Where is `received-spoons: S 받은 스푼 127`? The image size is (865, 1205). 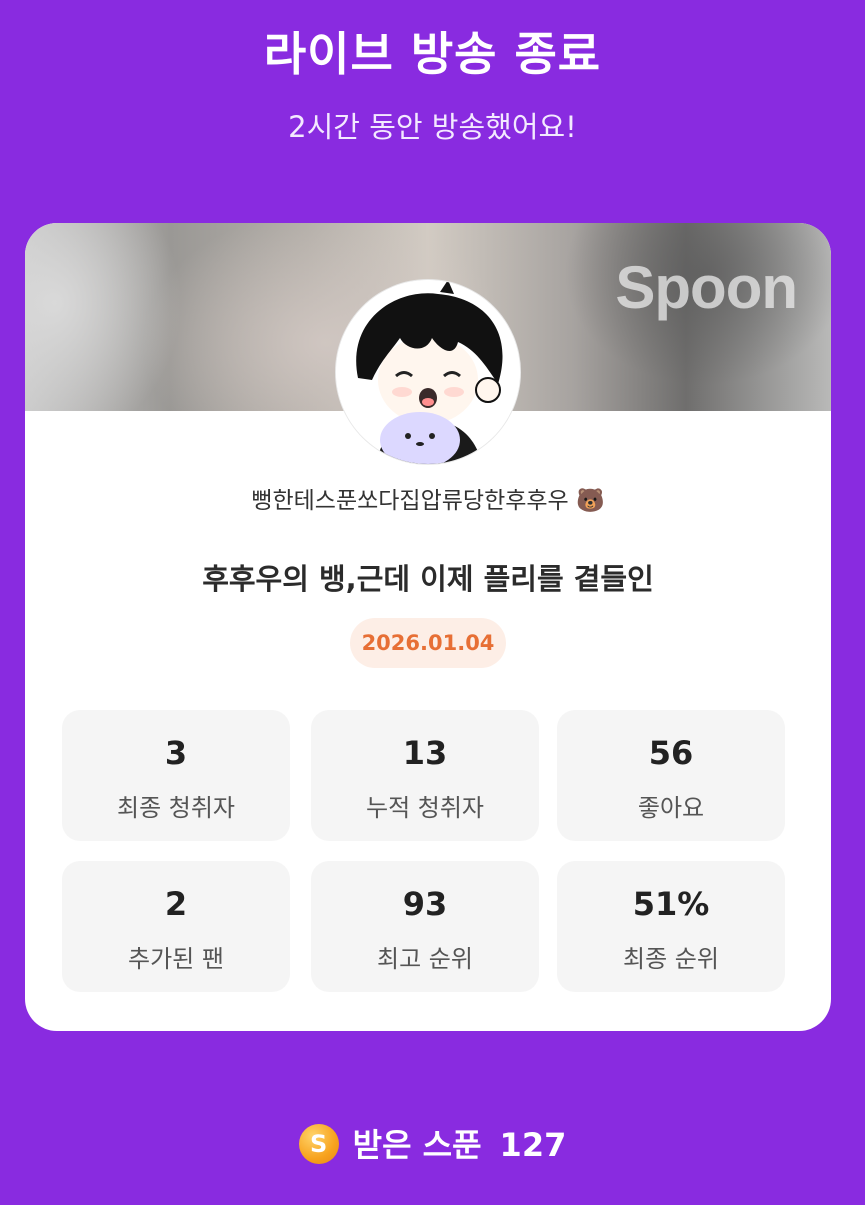
received-spoons: S 받은 스푼 127 is located at coordinates (432, 1143).